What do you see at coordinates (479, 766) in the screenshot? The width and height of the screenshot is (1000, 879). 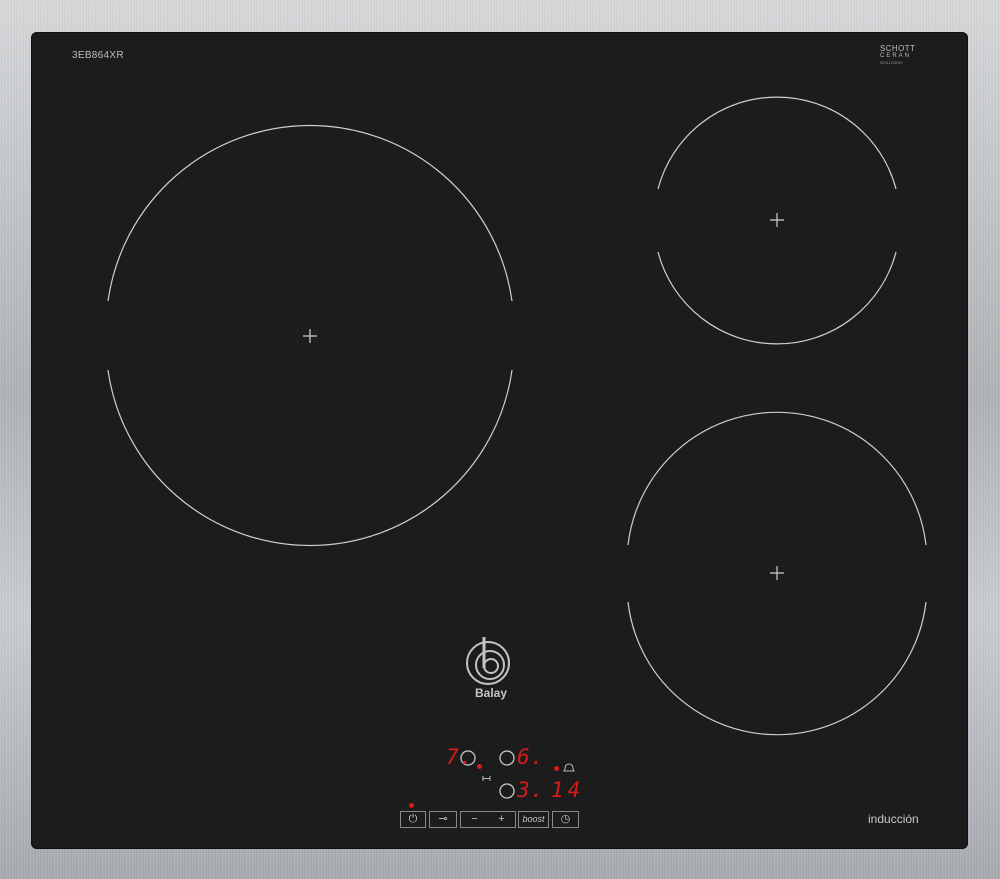 I see `indicator-dot-left` at bounding box center [479, 766].